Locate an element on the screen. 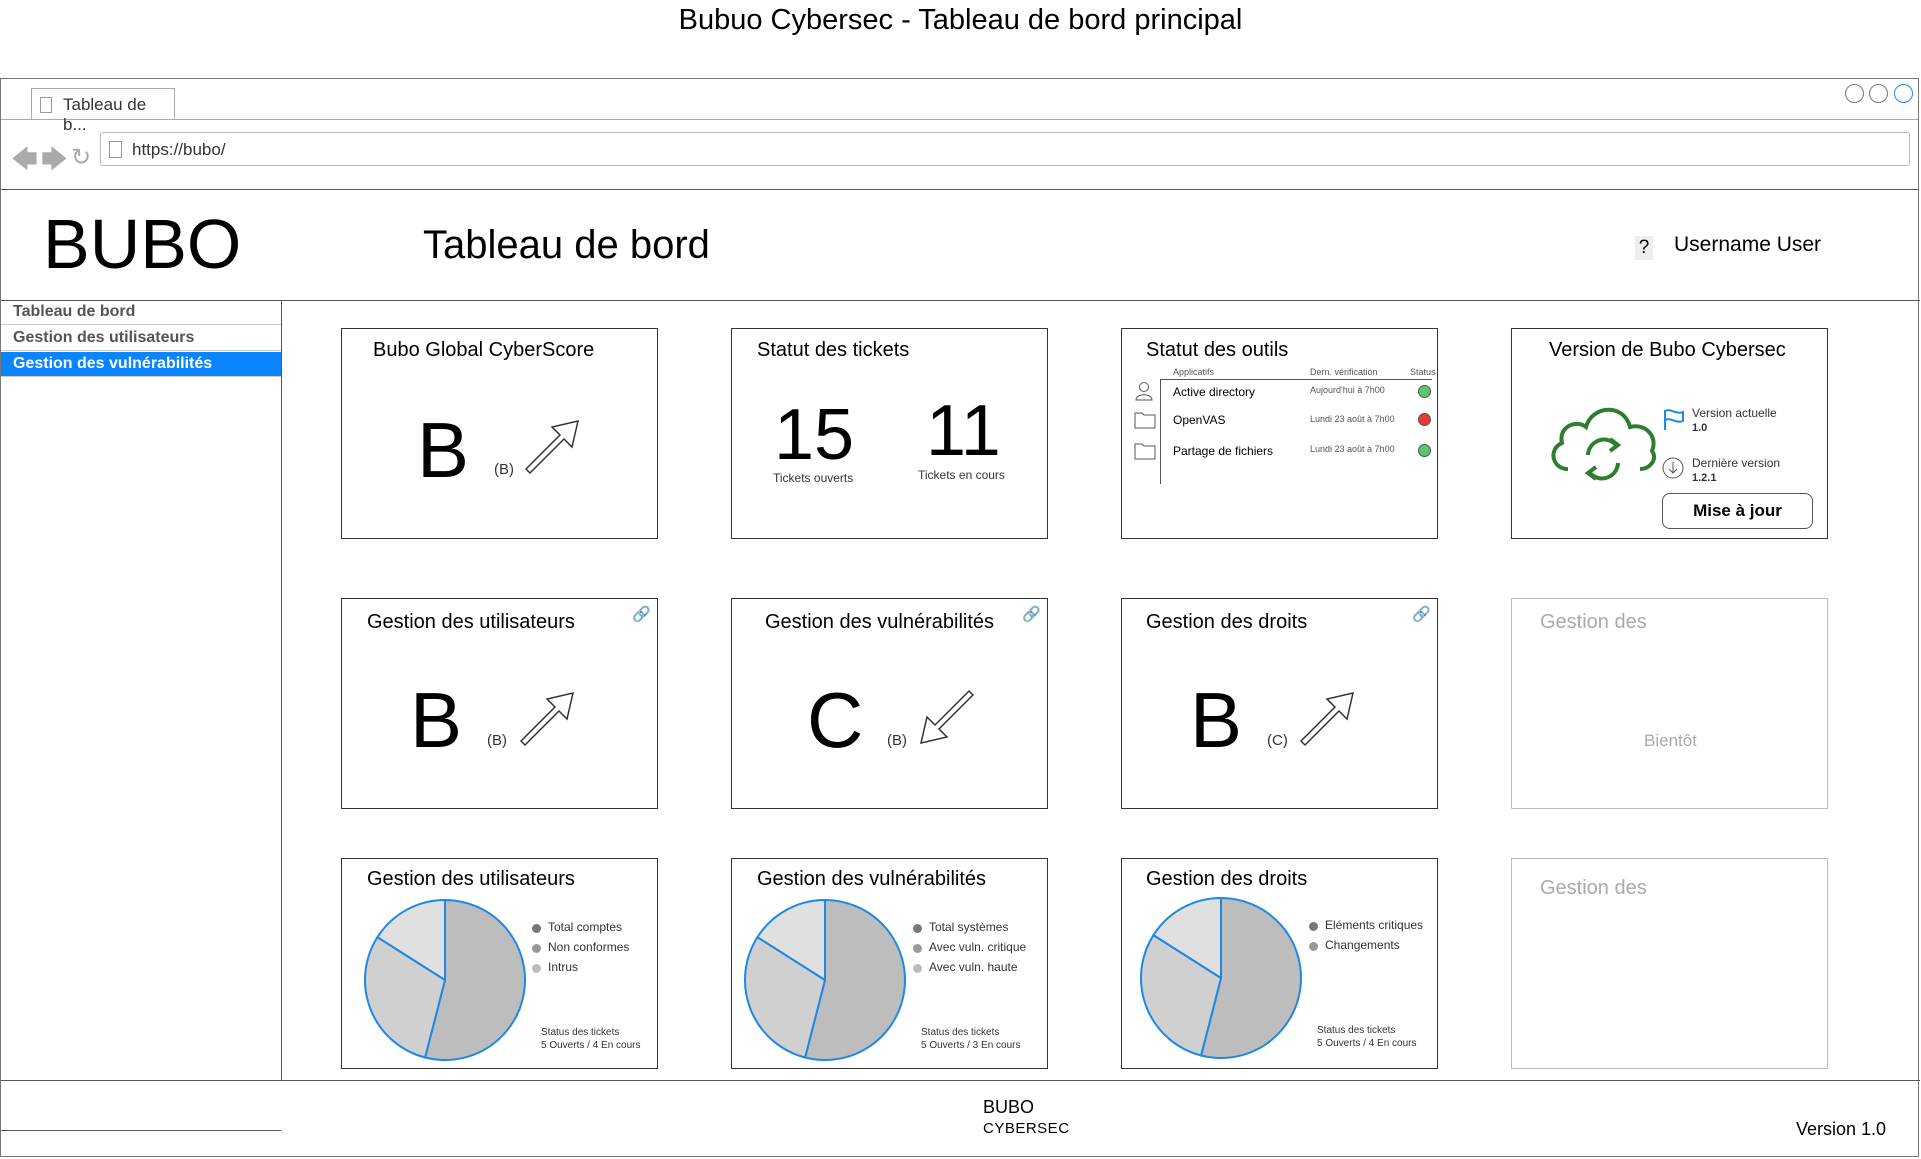 The width and height of the screenshot is (1921, 1159). back-icon: 🡄 is located at coordinates (24, 163).